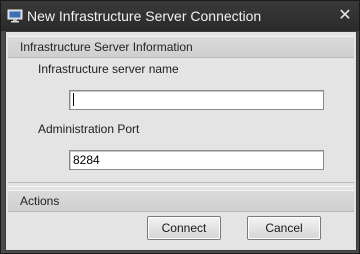  What do you see at coordinates (196, 160) in the screenshot?
I see `admin-port-input` at bounding box center [196, 160].